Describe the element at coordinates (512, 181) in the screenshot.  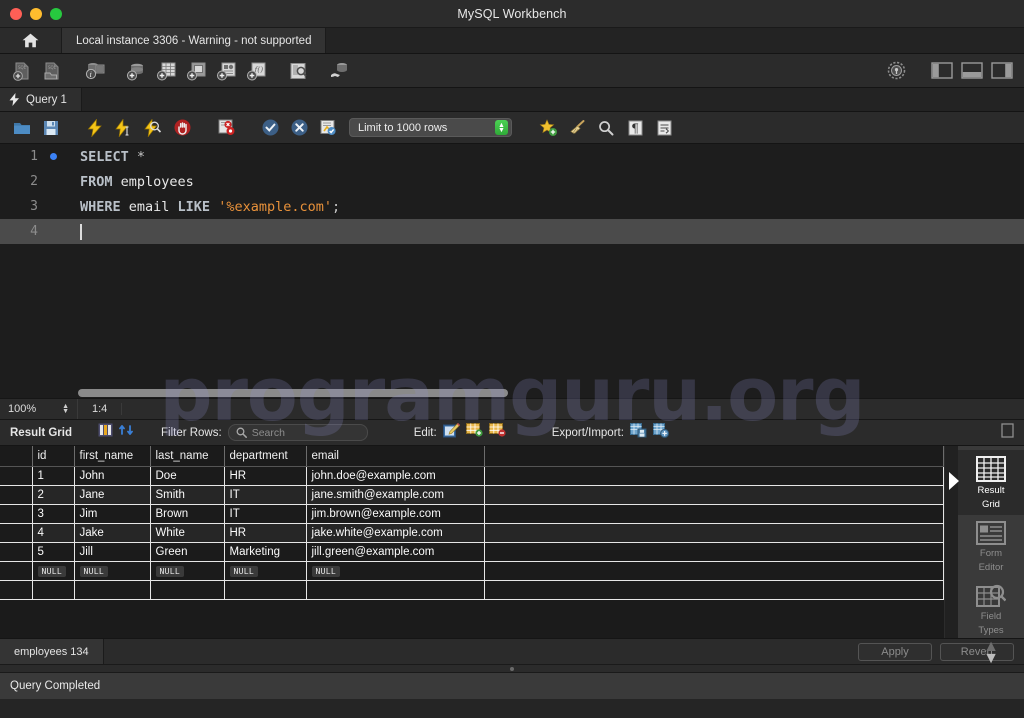
I see `code-line: 2 FROM employees` at that location.